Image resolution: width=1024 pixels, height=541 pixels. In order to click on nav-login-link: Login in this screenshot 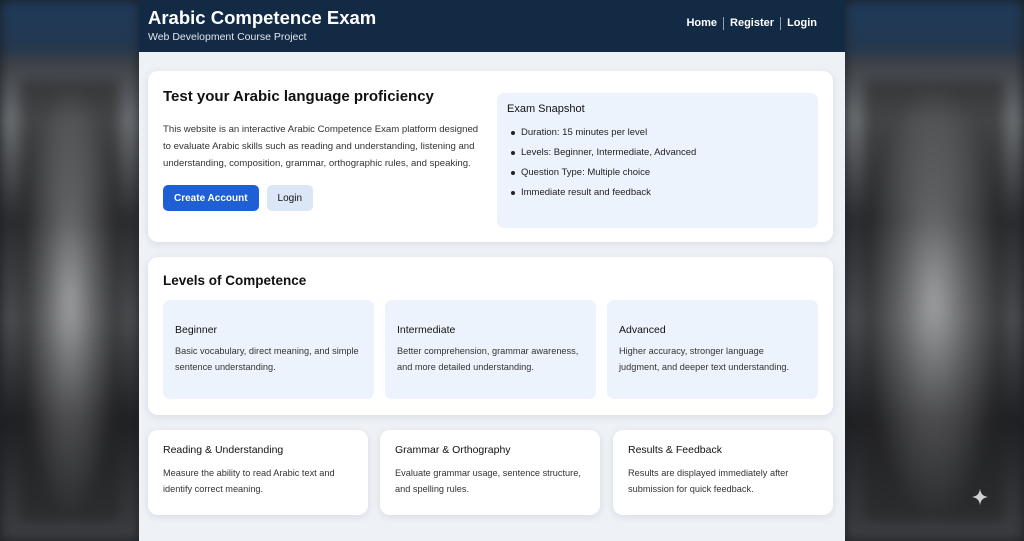, I will do `click(802, 23)`.